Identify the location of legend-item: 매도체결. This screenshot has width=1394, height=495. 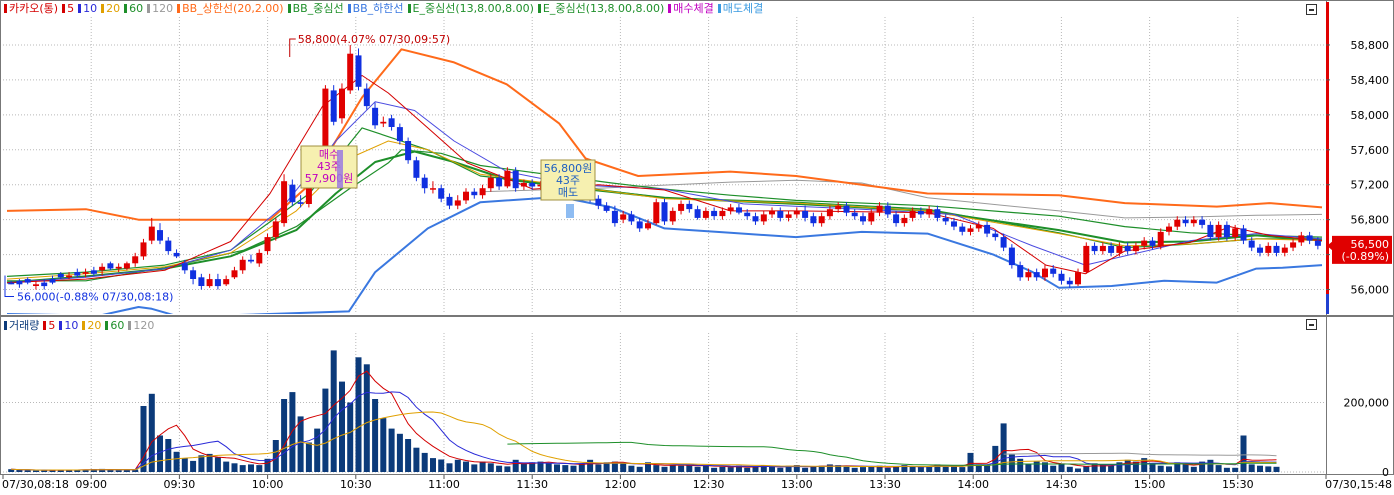
(740, 8).